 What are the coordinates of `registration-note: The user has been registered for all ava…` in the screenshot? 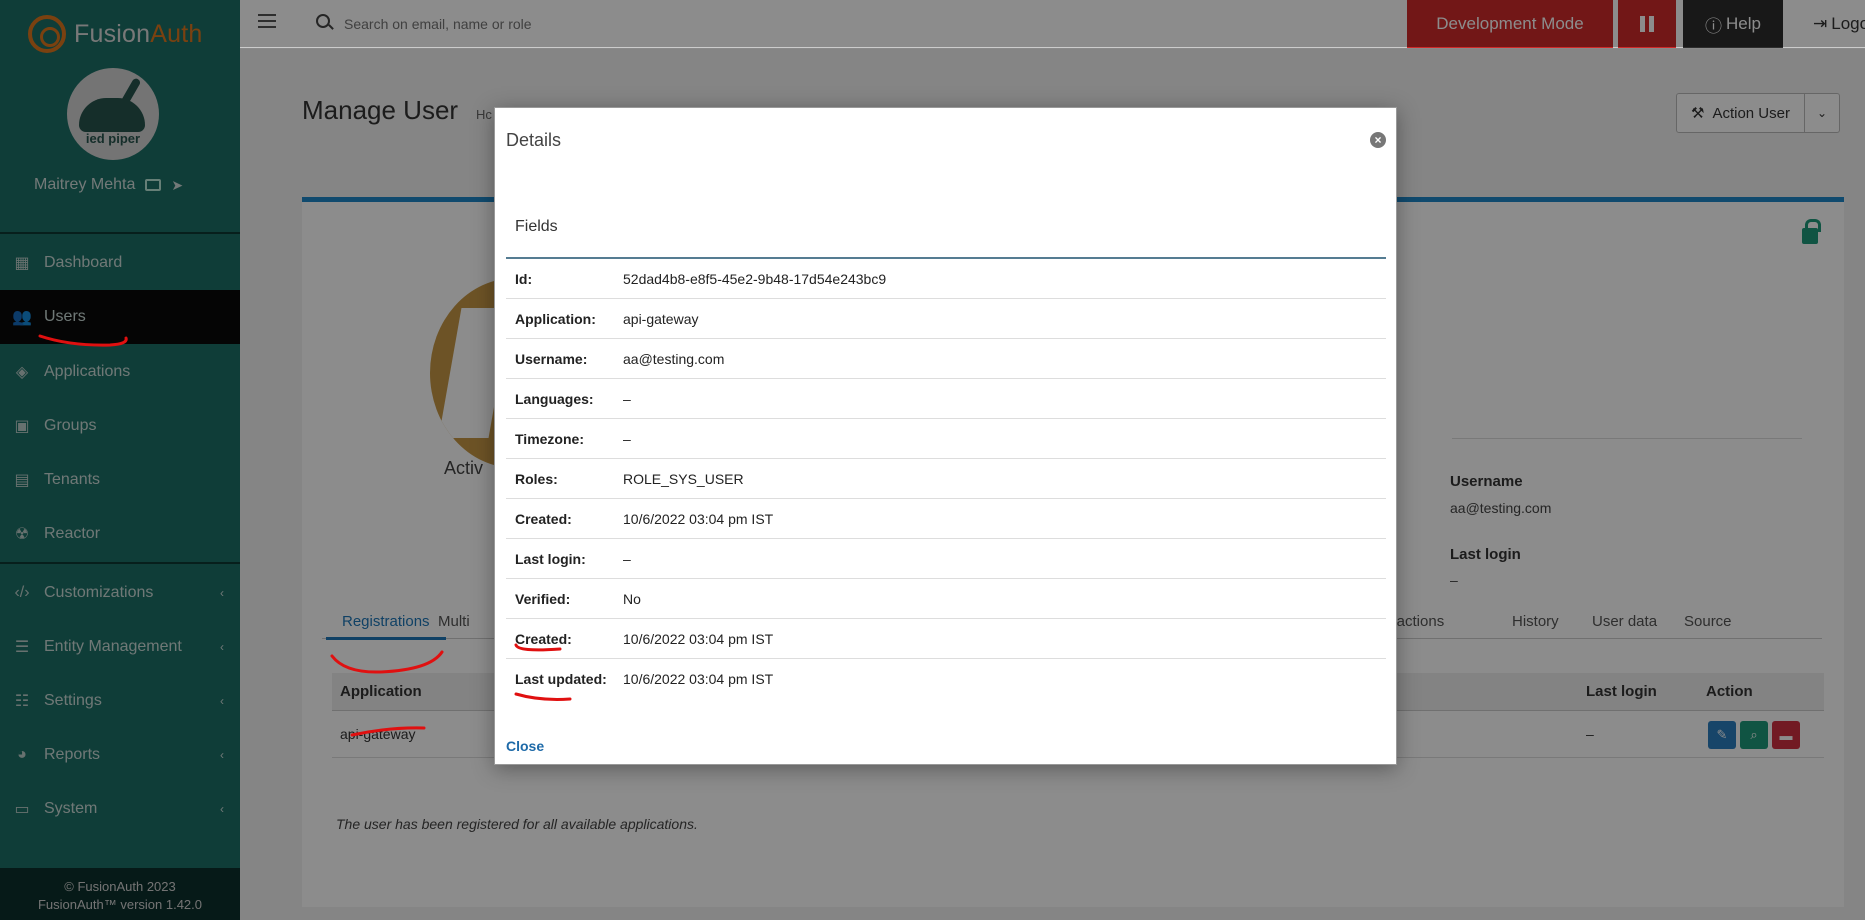 It's located at (517, 824).